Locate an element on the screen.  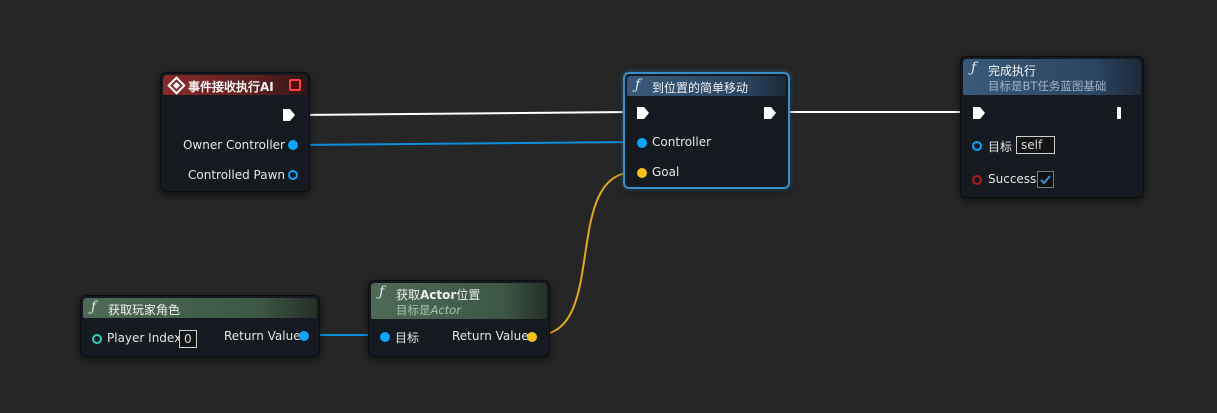
event-node-header: 事件接收执行AI is located at coordinates (235, 85).